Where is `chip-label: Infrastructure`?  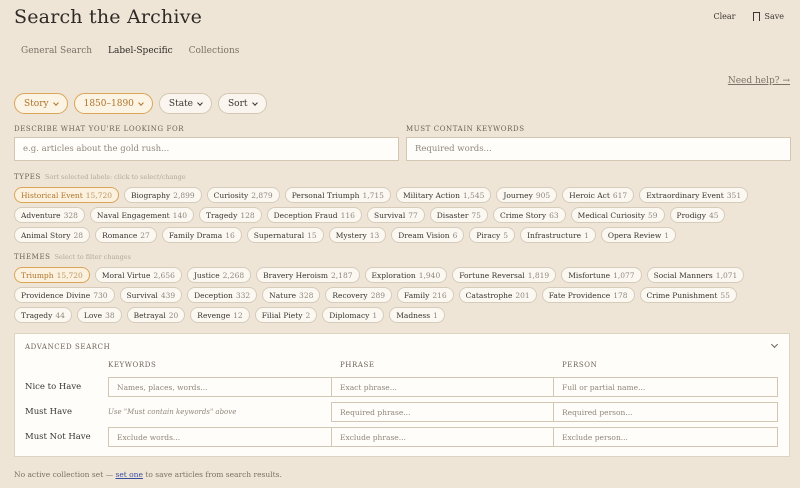 chip-label: Infrastructure is located at coordinates (554, 235).